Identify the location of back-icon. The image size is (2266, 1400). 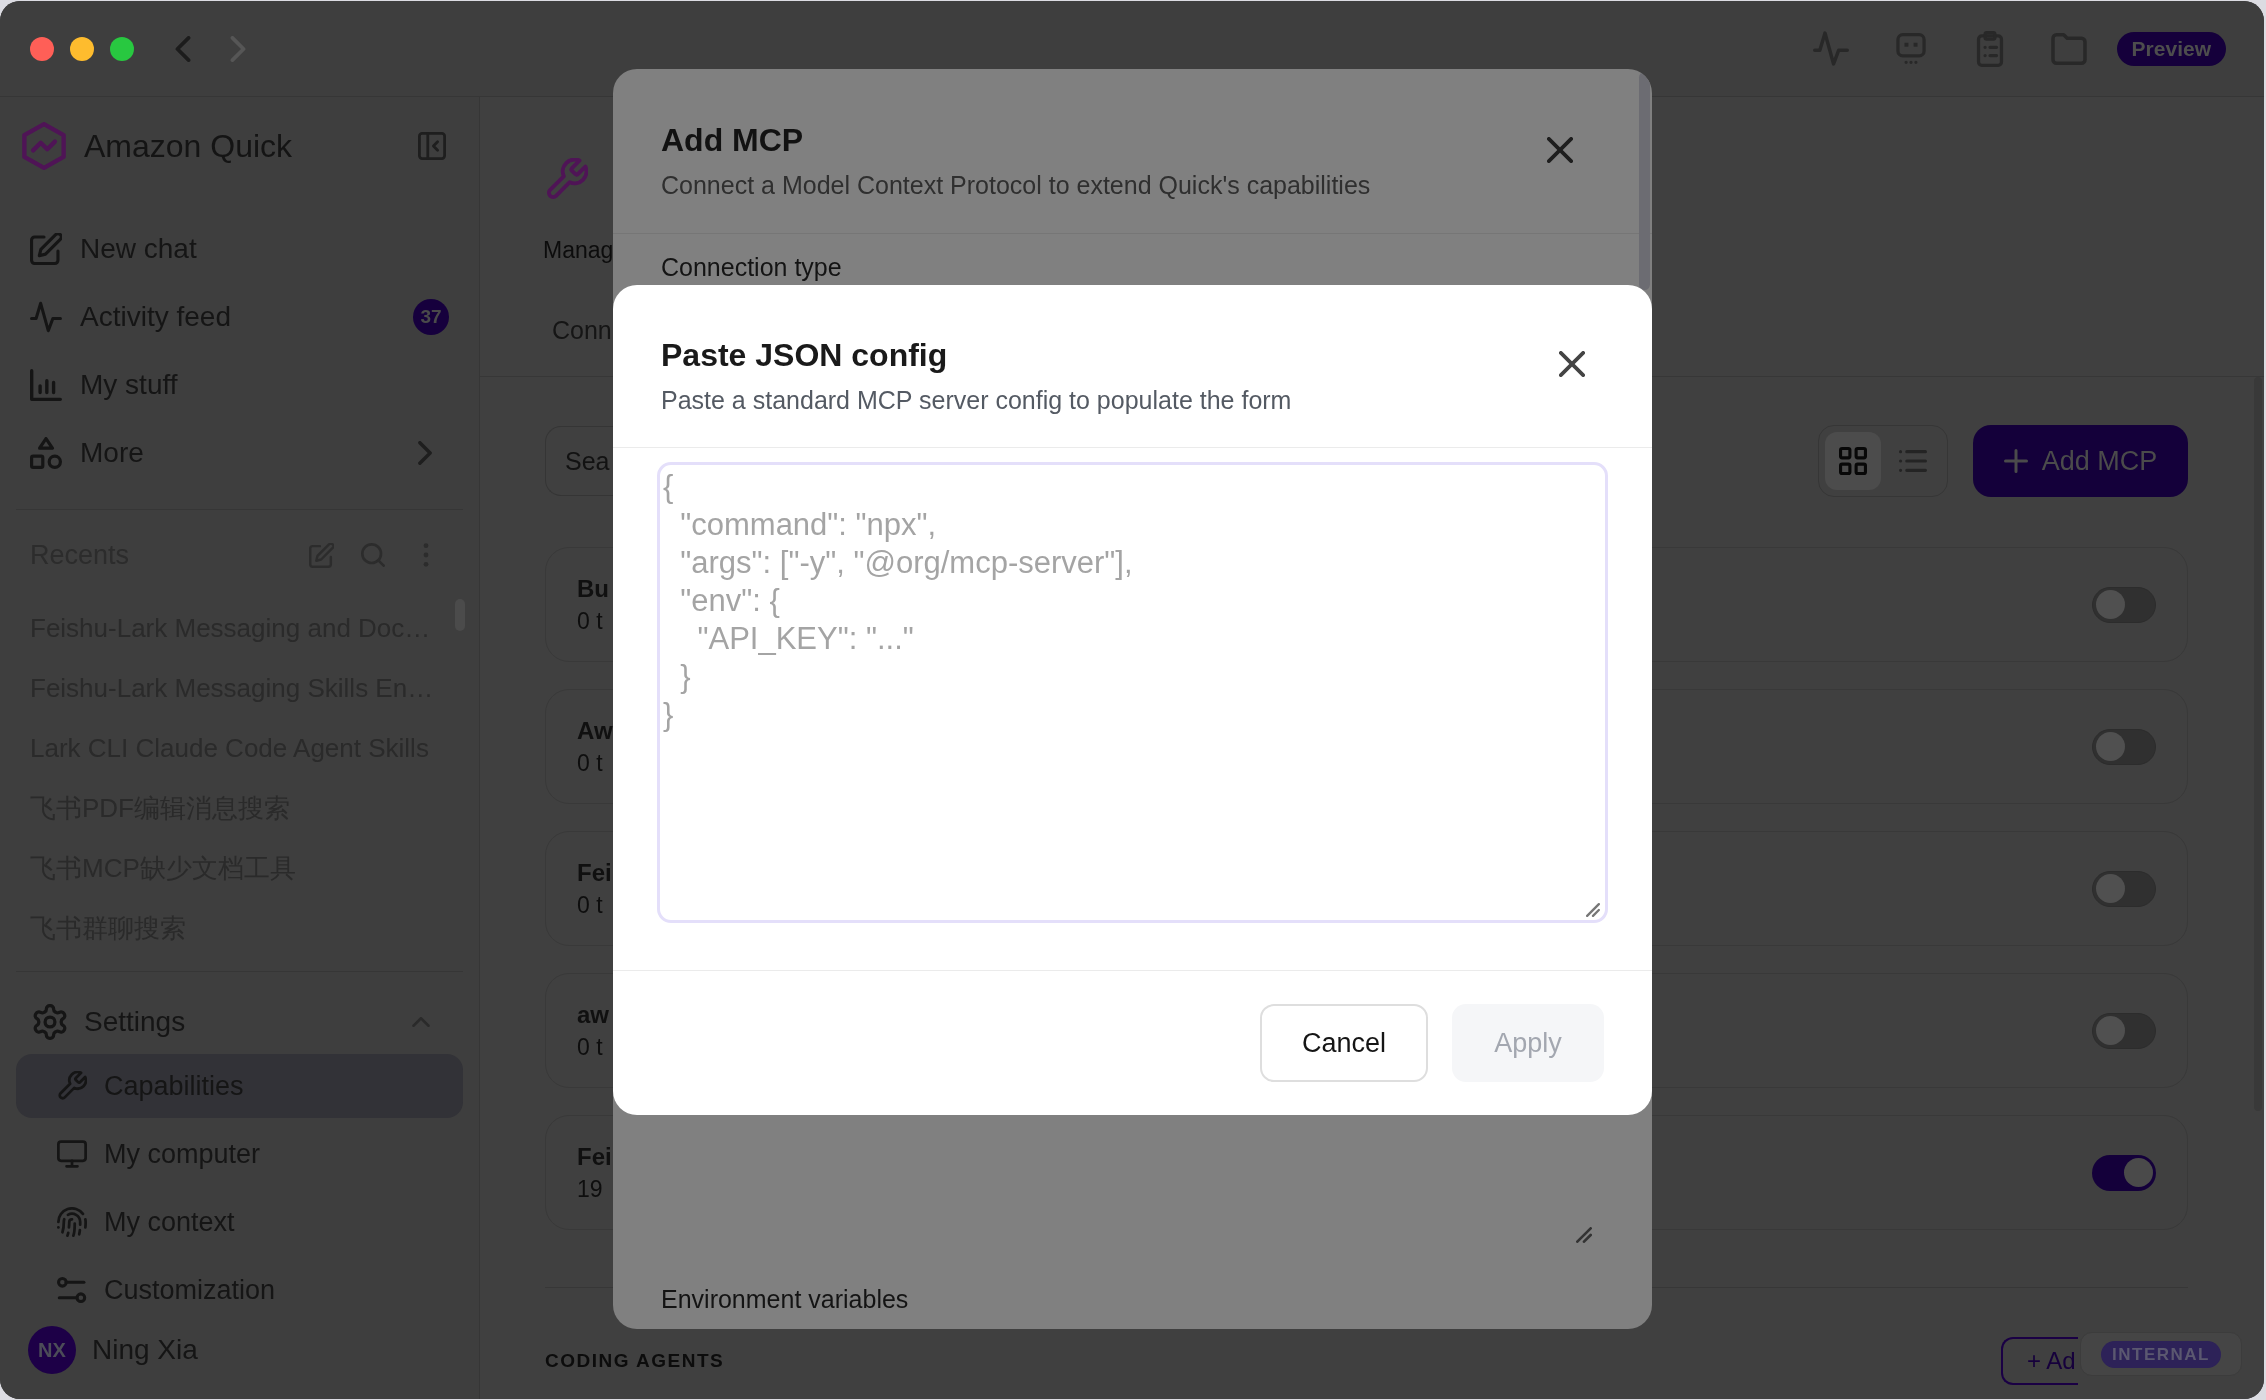
(183, 48).